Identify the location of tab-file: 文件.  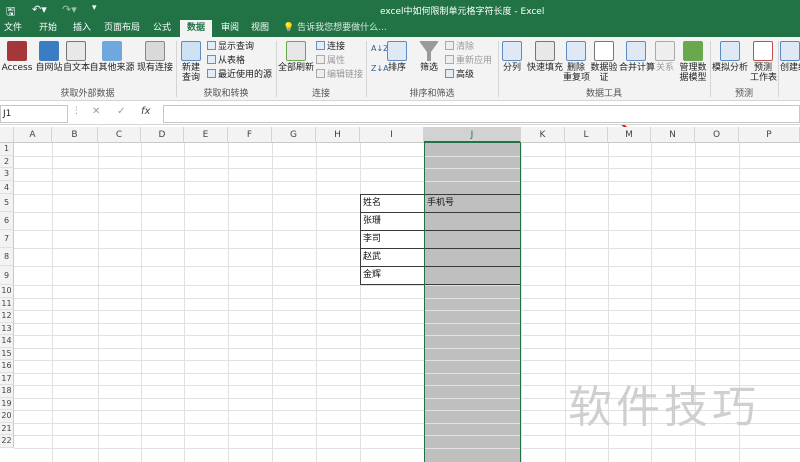
(13, 28).